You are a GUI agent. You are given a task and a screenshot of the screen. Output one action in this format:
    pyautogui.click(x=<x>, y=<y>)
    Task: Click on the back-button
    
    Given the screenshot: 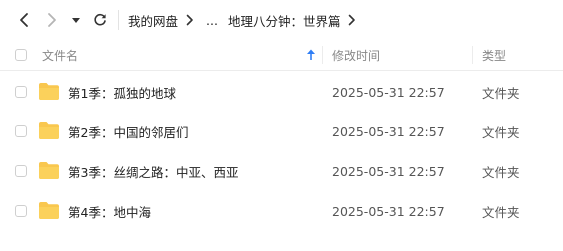 What is the action you would take?
    pyautogui.click(x=24, y=20)
    